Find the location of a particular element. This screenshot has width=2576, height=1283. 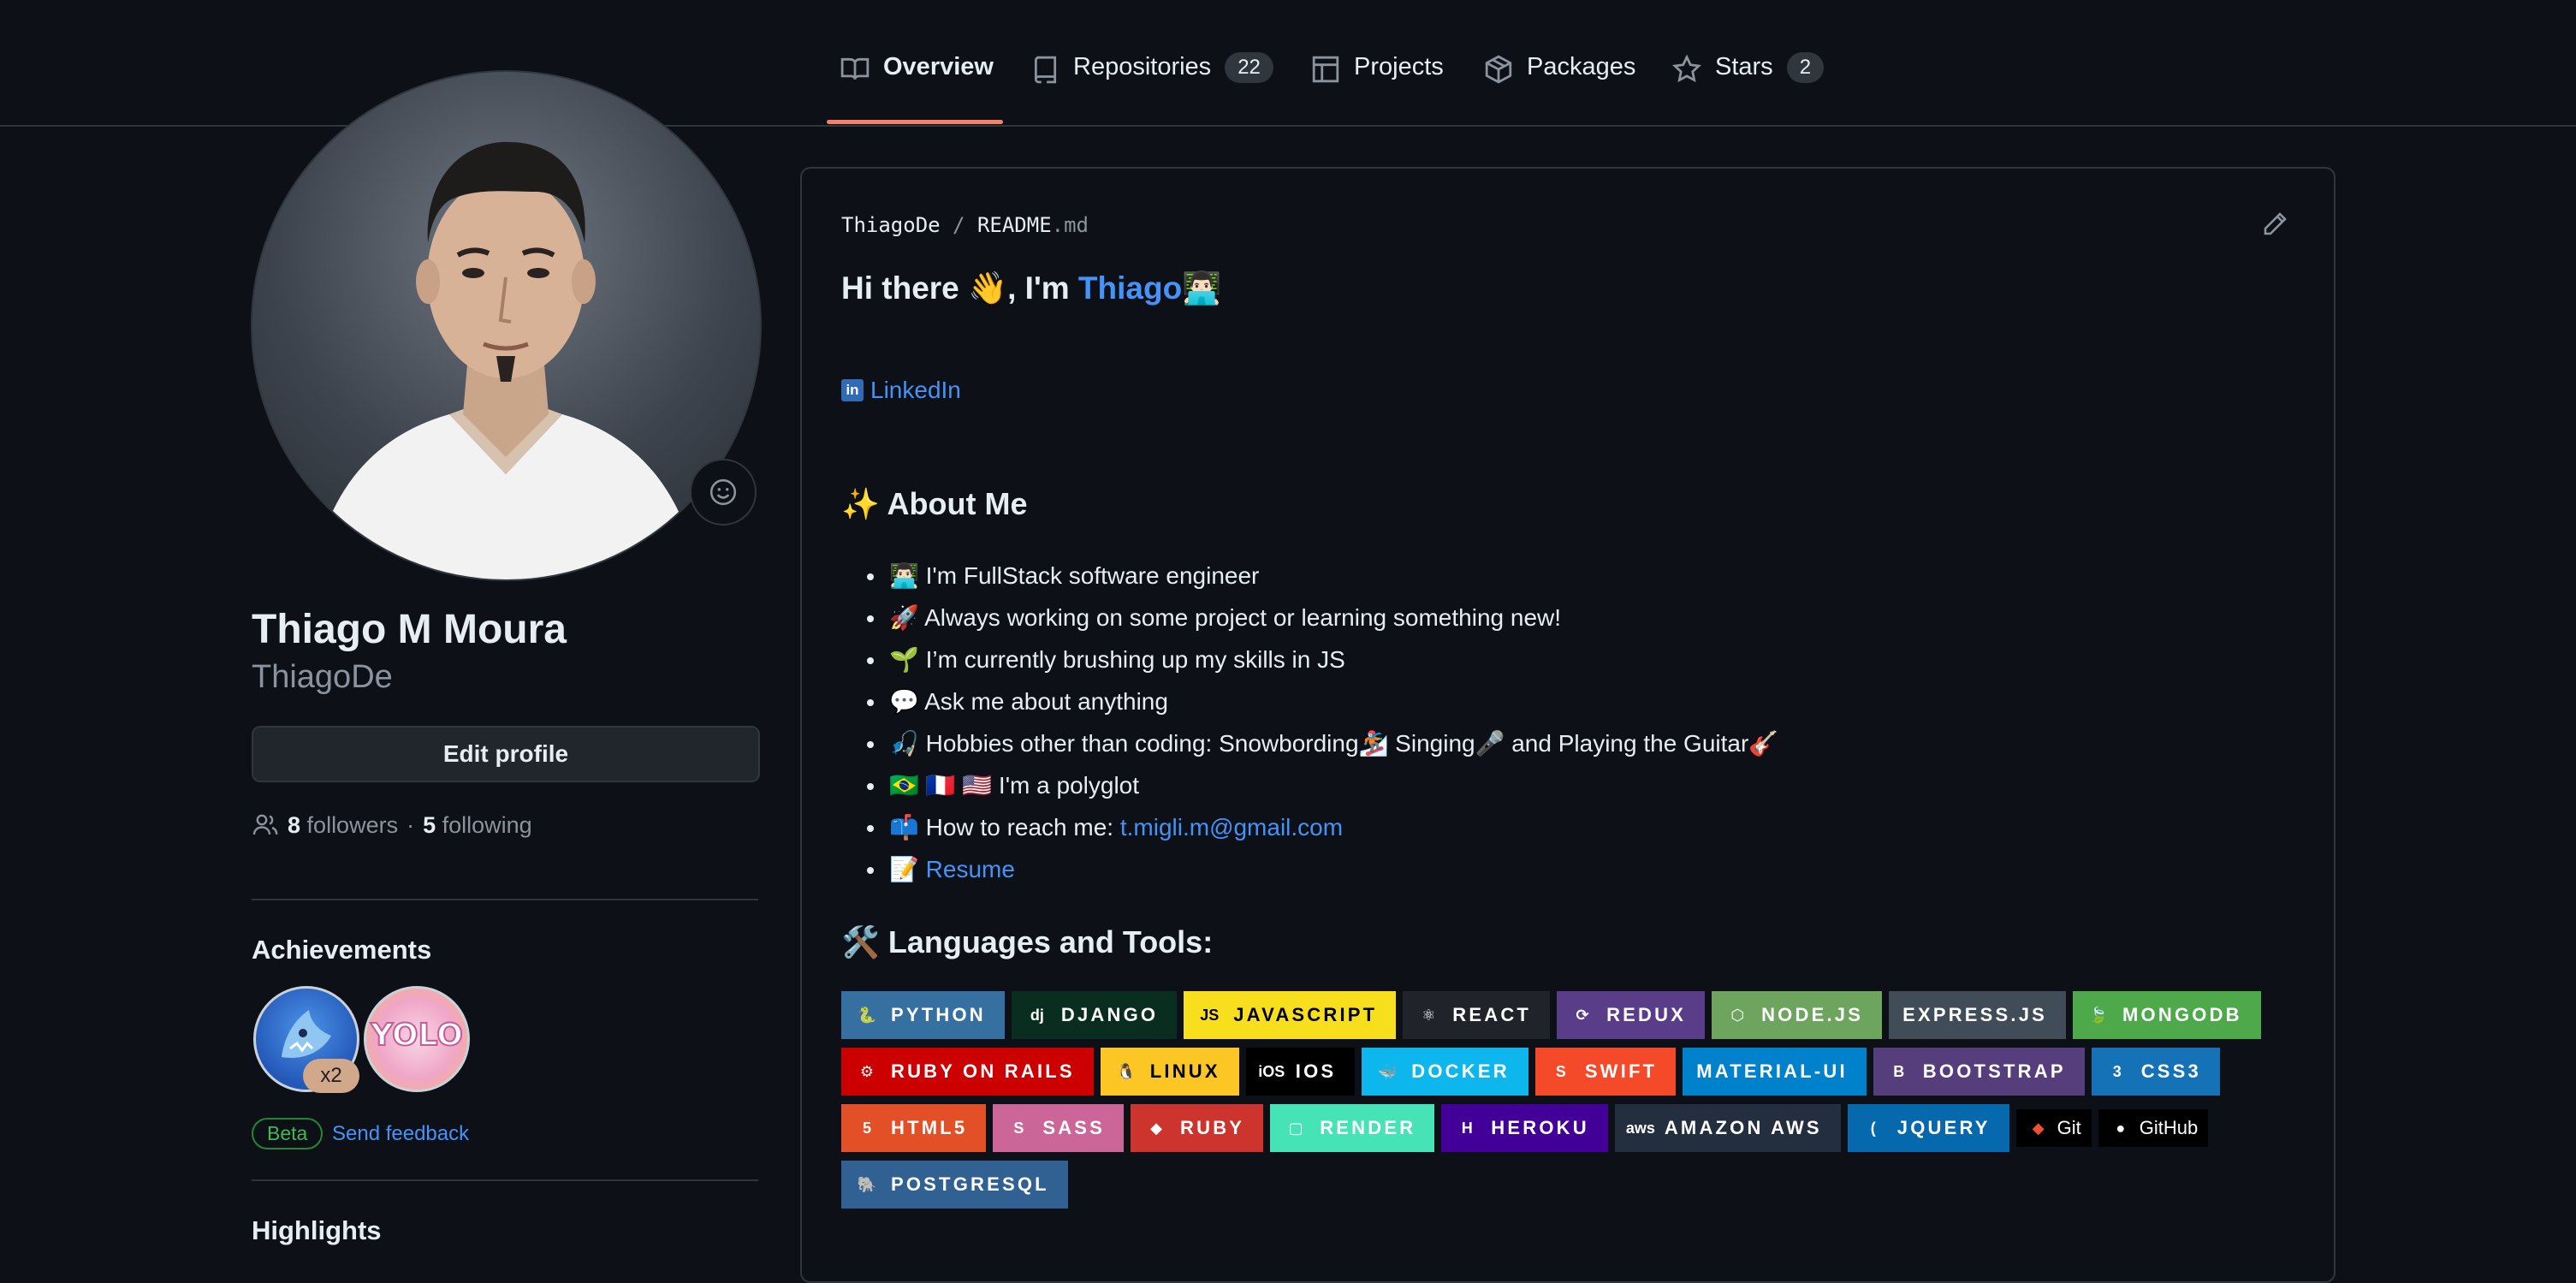

linux-icon: 🐧 is located at coordinates (1126, 1071).